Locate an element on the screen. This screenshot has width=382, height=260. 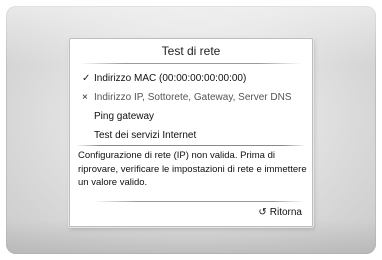
test-item-label: Ping gateway is located at coordinates (124, 116).